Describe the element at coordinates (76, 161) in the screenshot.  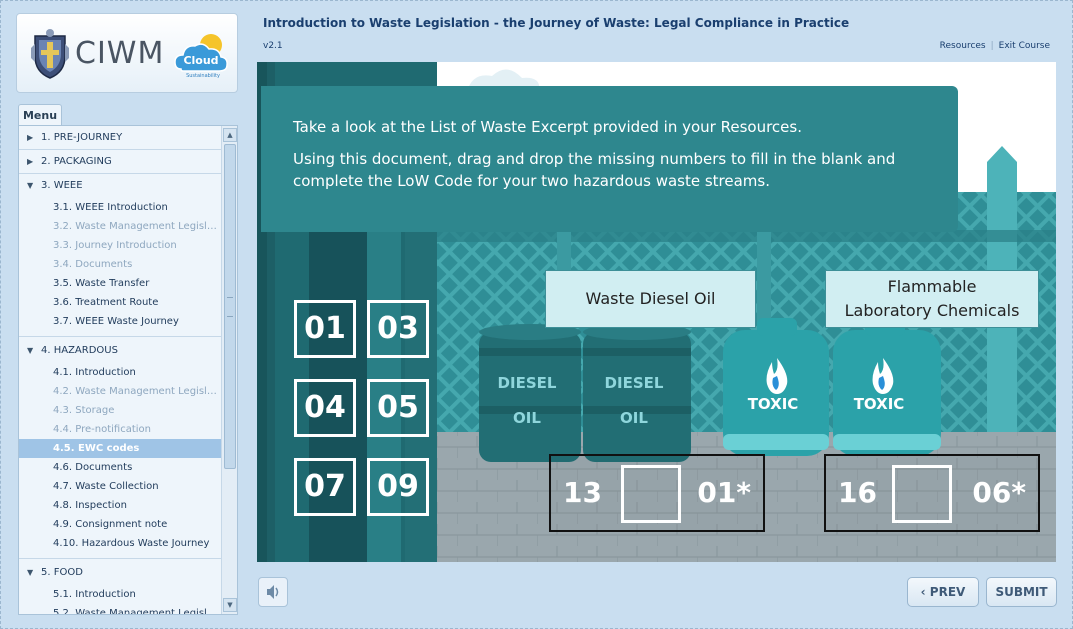
I see `menu-section-label: 2. PACKAGING` at that location.